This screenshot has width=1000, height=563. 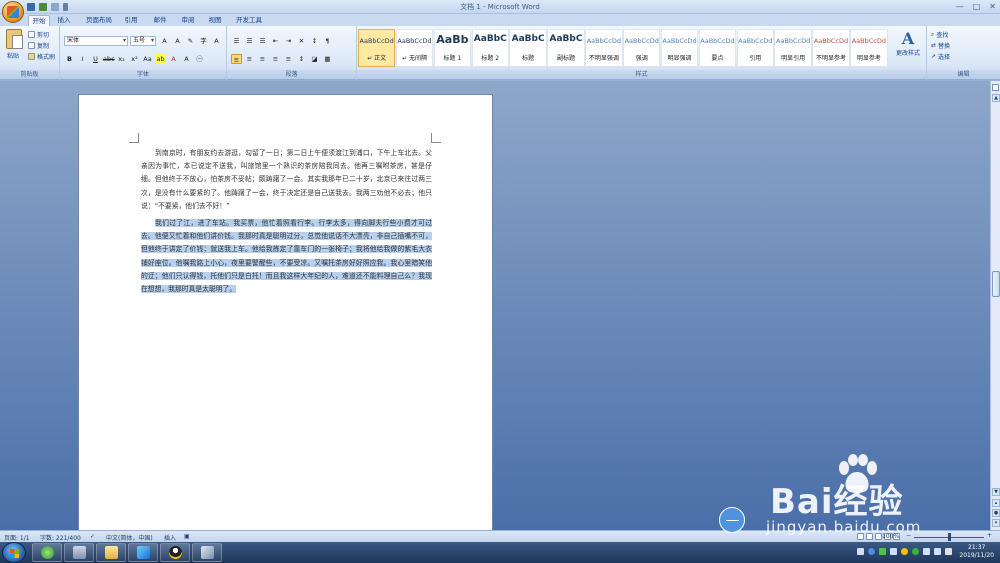 I want to click on bold-button: B, so click(x=69, y=59).